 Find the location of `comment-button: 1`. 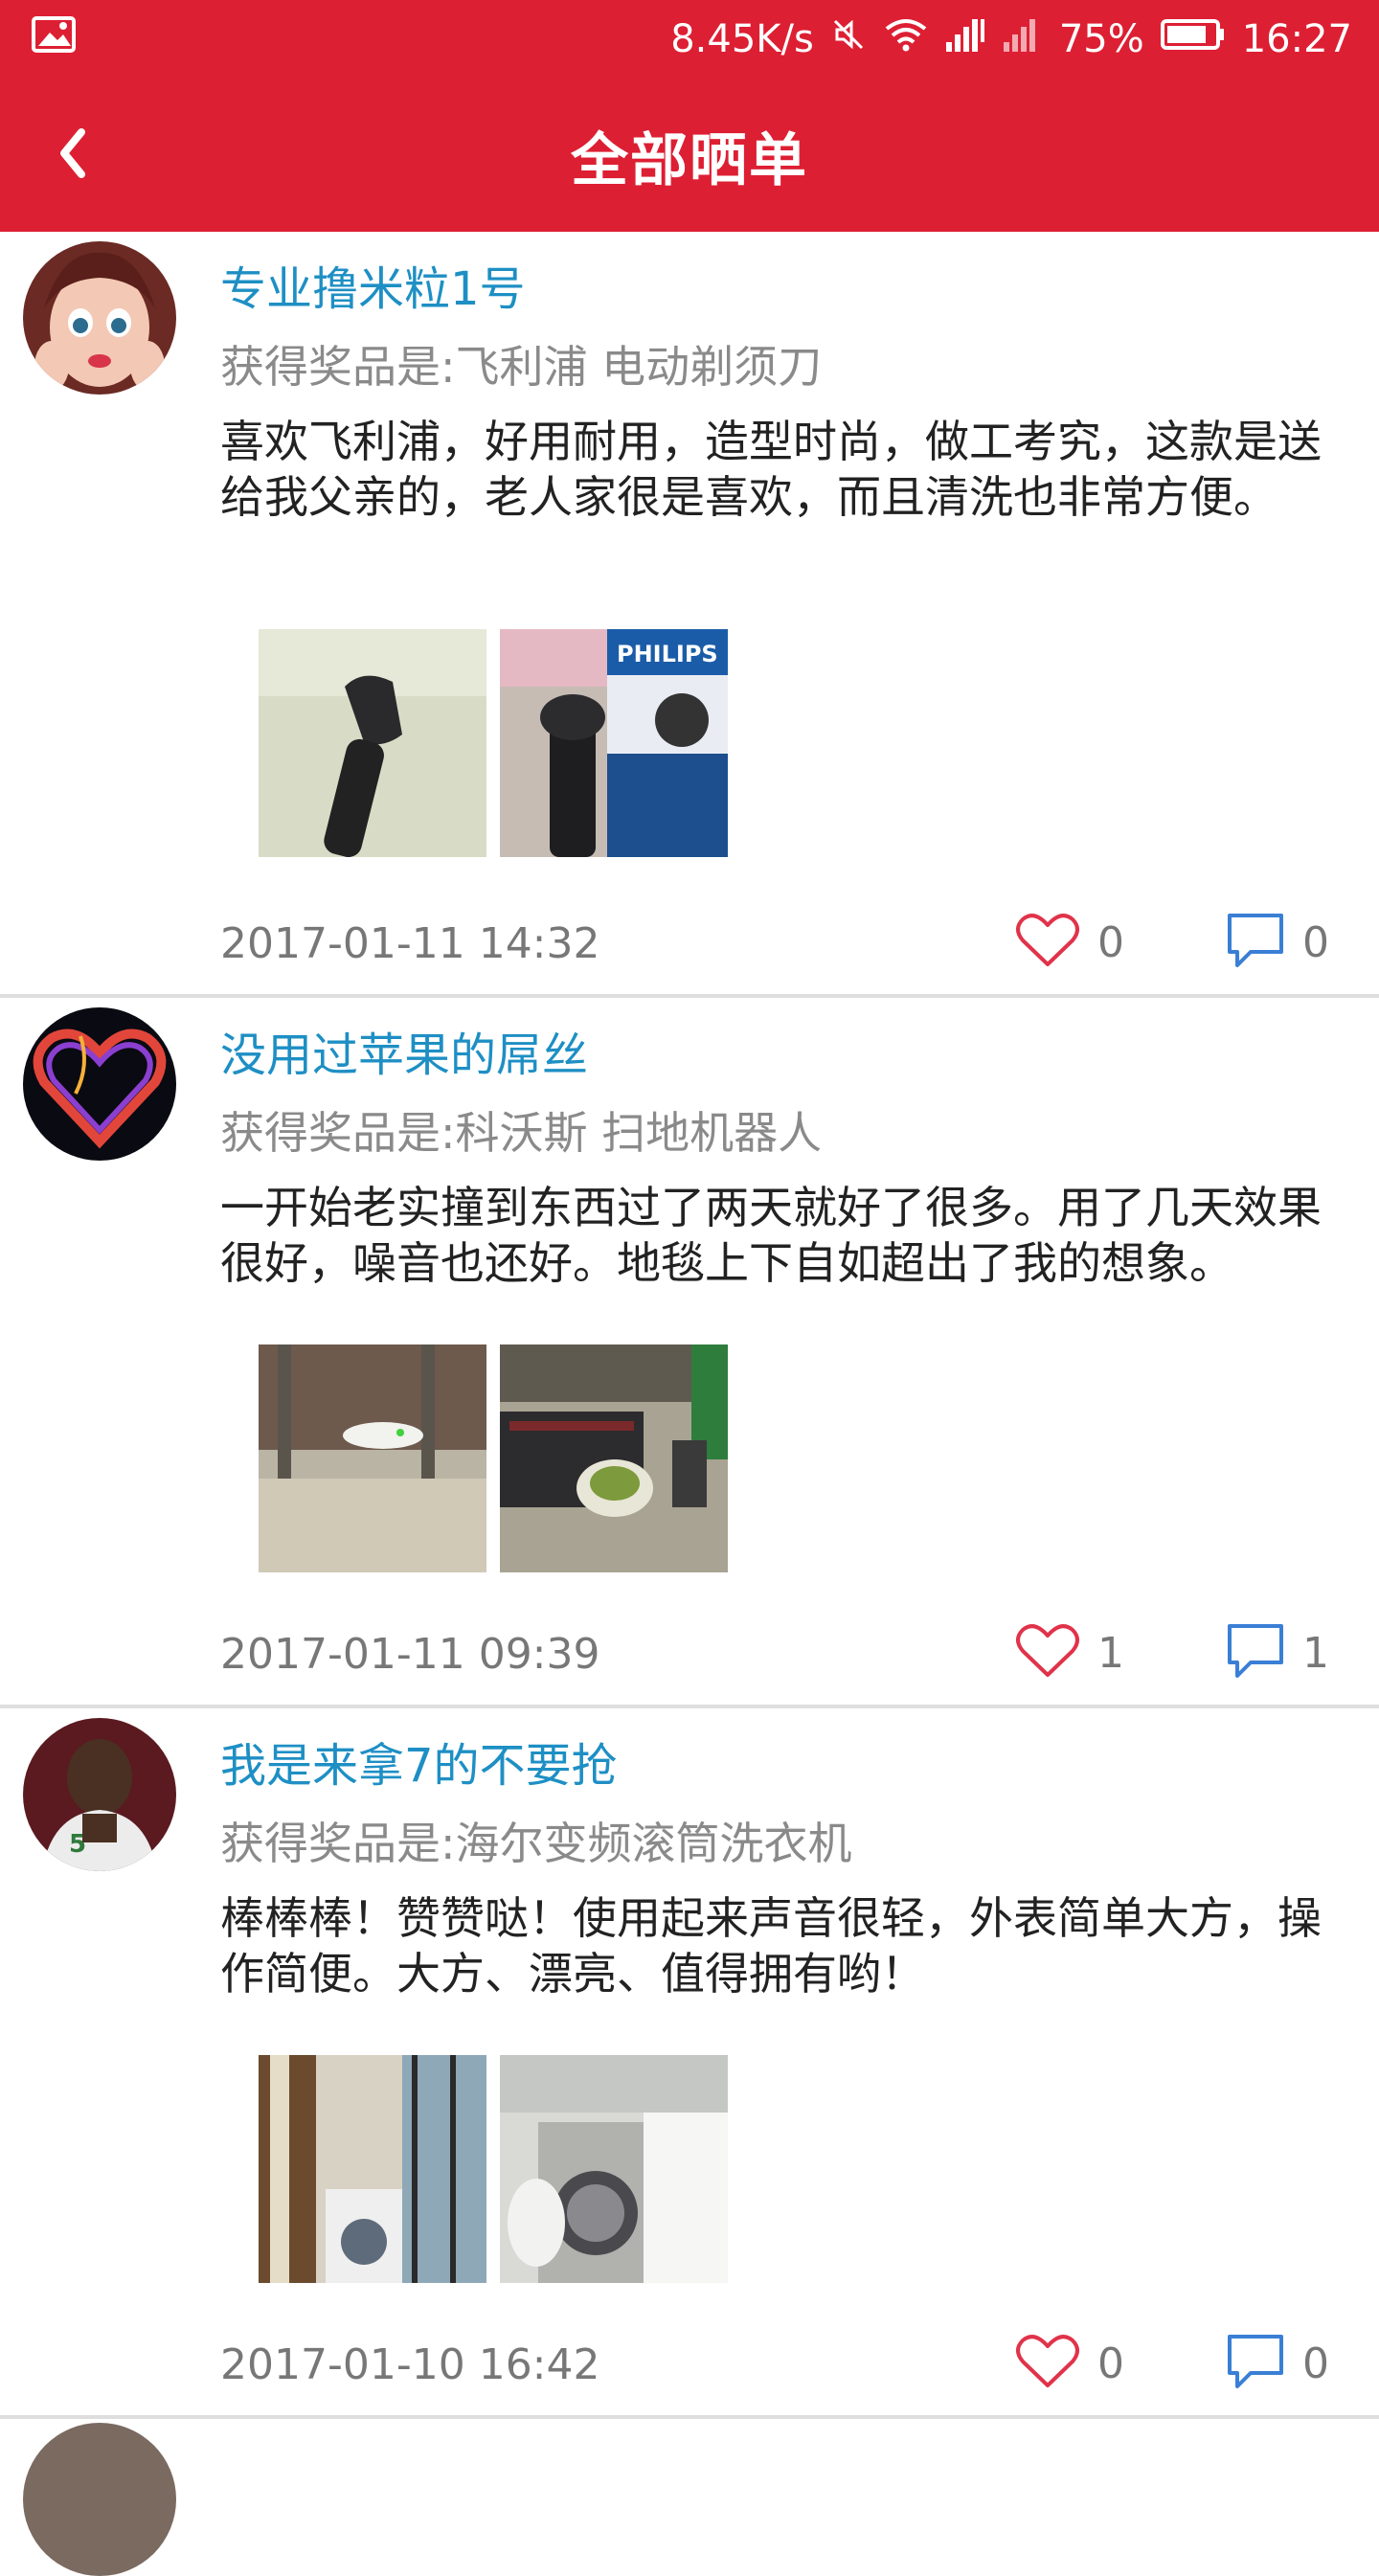

comment-button: 1 is located at coordinates (1277, 1652).